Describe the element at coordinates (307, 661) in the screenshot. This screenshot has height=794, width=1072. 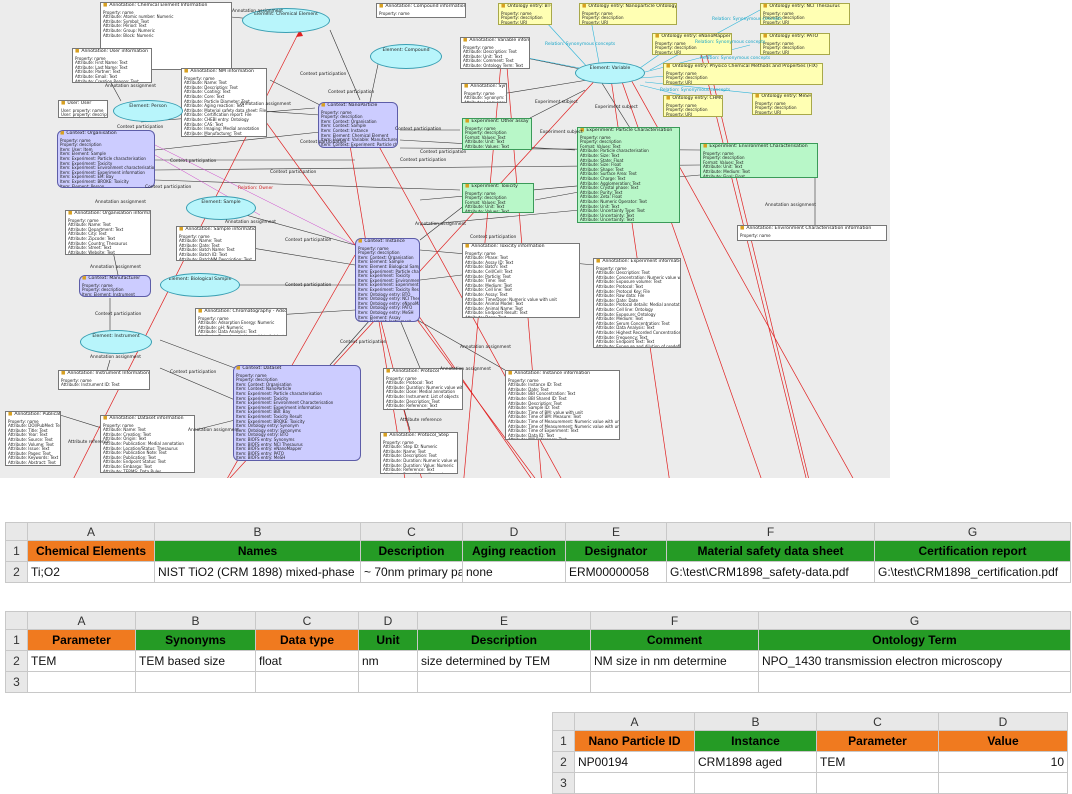
I see `data-cell: float` at that location.